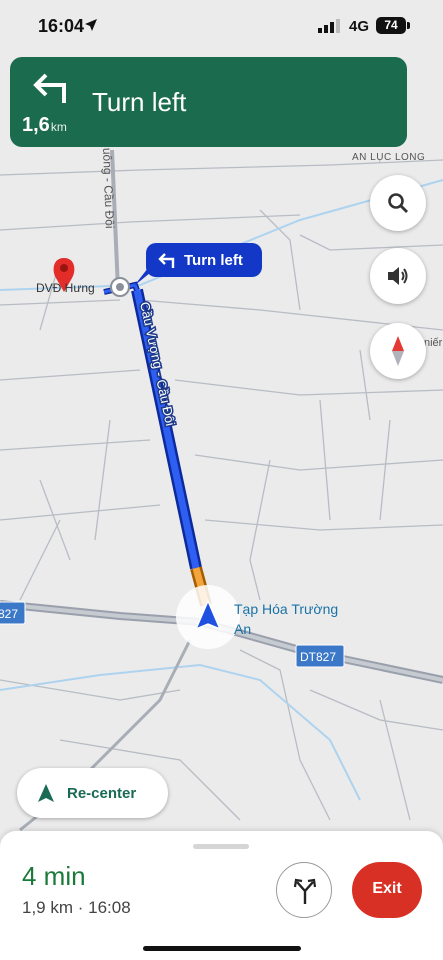 Image resolution: width=443 pixels, height=960 pixels. Describe the element at coordinates (286, 609) in the screenshot. I see `shop-label: Tạp Hóa Trường` at that location.